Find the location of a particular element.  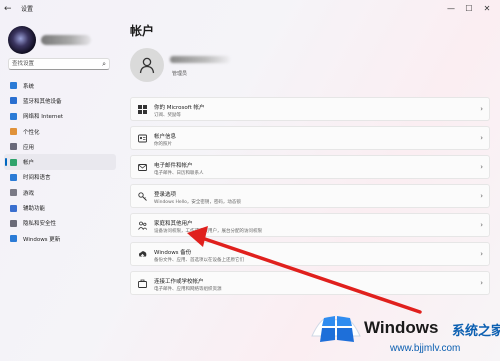

account-name-redacted is located at coordinates (200, 59).